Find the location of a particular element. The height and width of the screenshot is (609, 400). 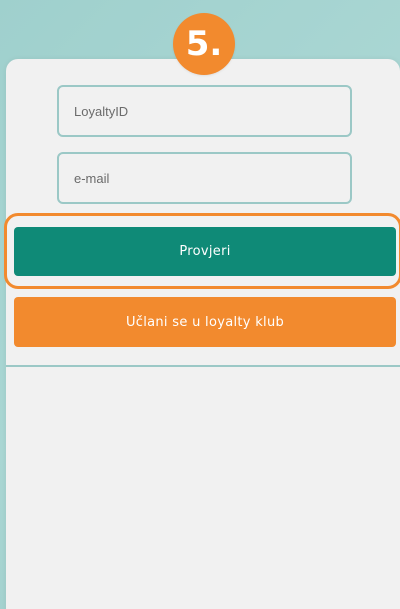

loyalty-id-input: LoyaltyID is located at coordinates (204, 111).